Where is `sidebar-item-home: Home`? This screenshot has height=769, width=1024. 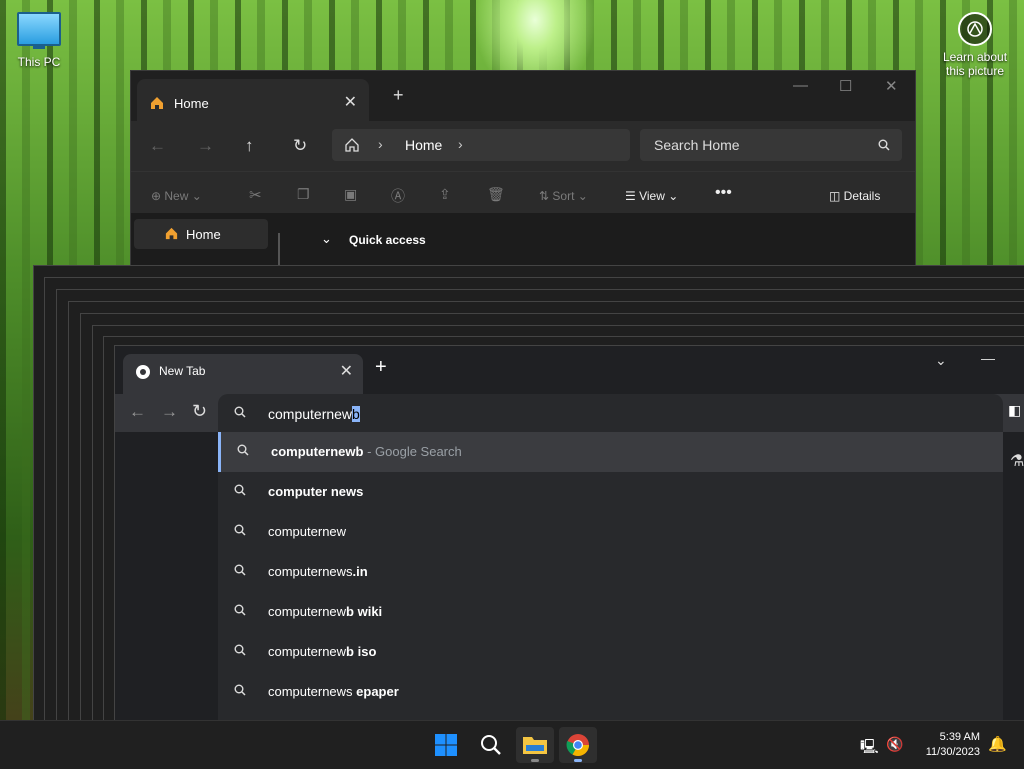
sidebar-item-home: Home is located at coordinates (201, 234).